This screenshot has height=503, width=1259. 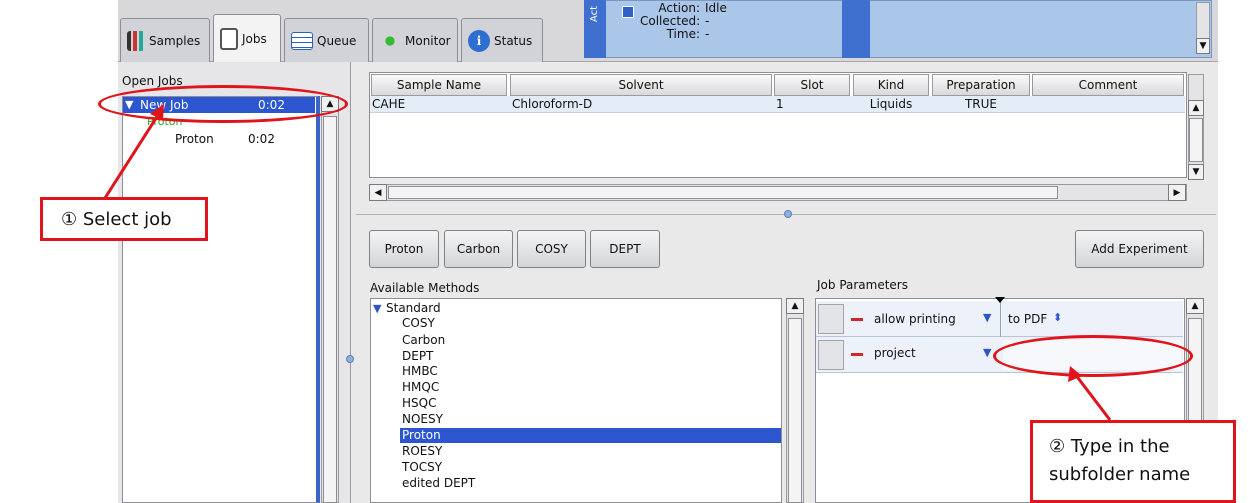 I want to click on callout-text: subfolder name, so click(x=1120, y=474).